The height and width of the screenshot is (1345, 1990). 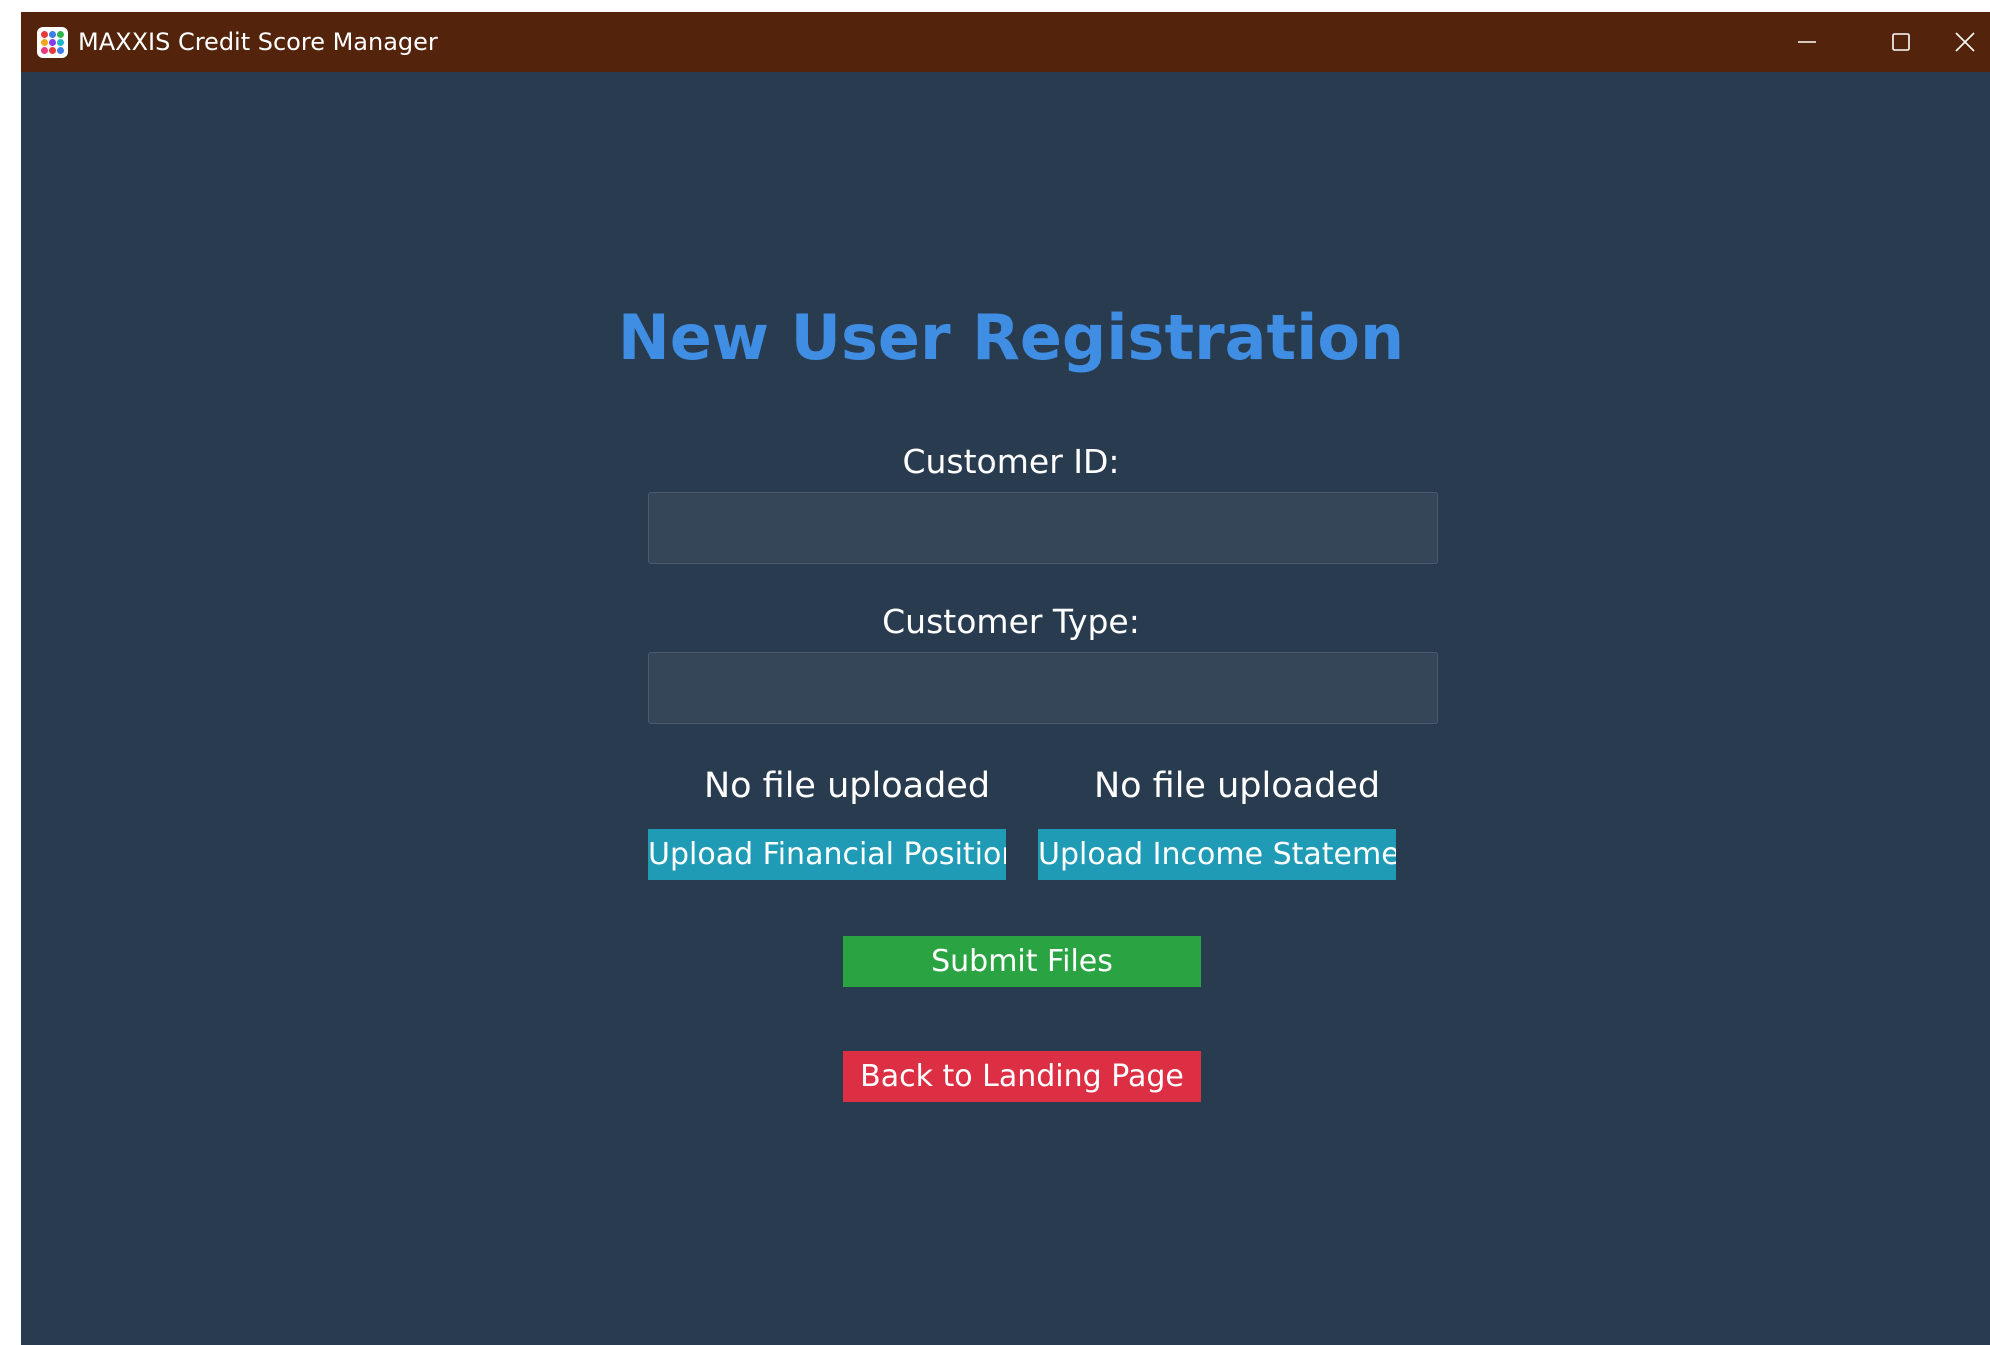 I want to click on page-title: New User Registration, so click(x=1011, y=337).